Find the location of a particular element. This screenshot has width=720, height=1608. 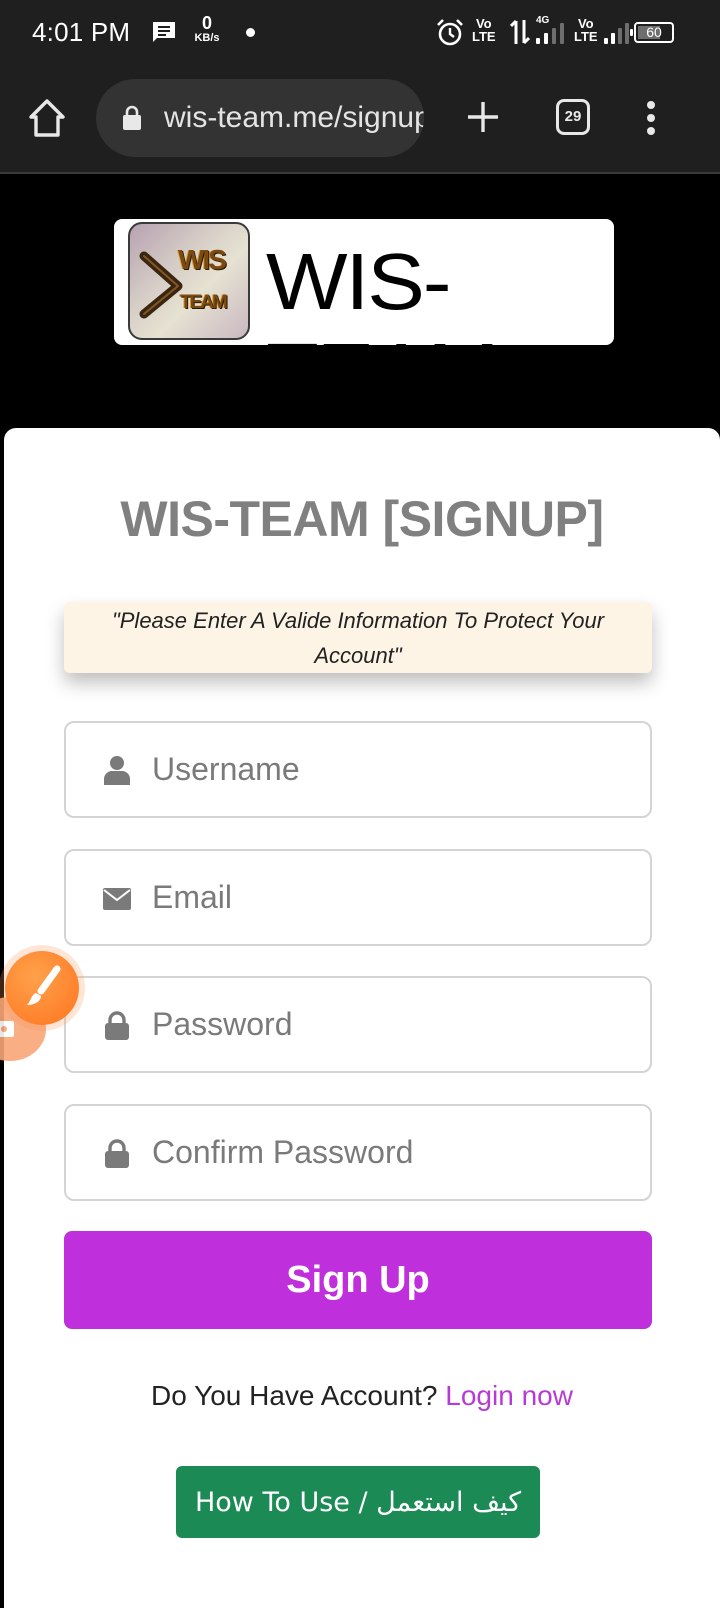

draw-overlay-button is located at coordinates (42, 988).